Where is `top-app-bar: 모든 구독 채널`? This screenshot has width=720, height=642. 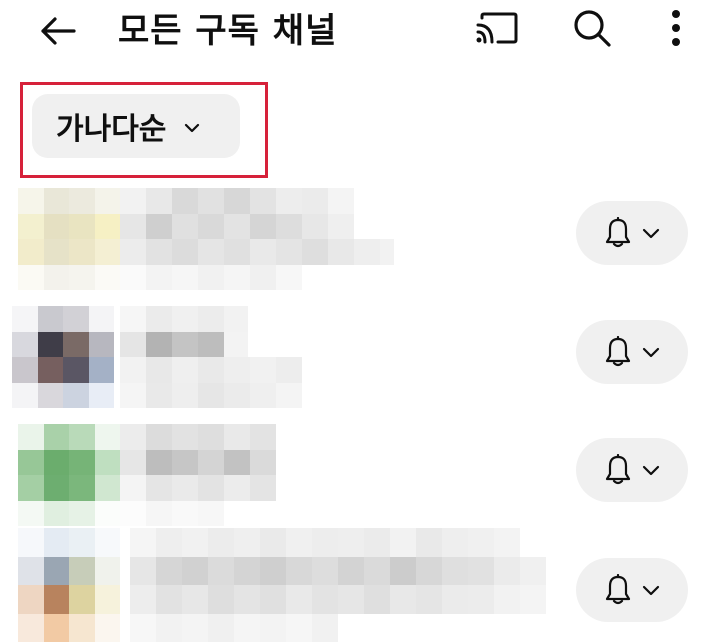
top-app-bar: 모든 구독 채널 is located at coordinates (360, 32).